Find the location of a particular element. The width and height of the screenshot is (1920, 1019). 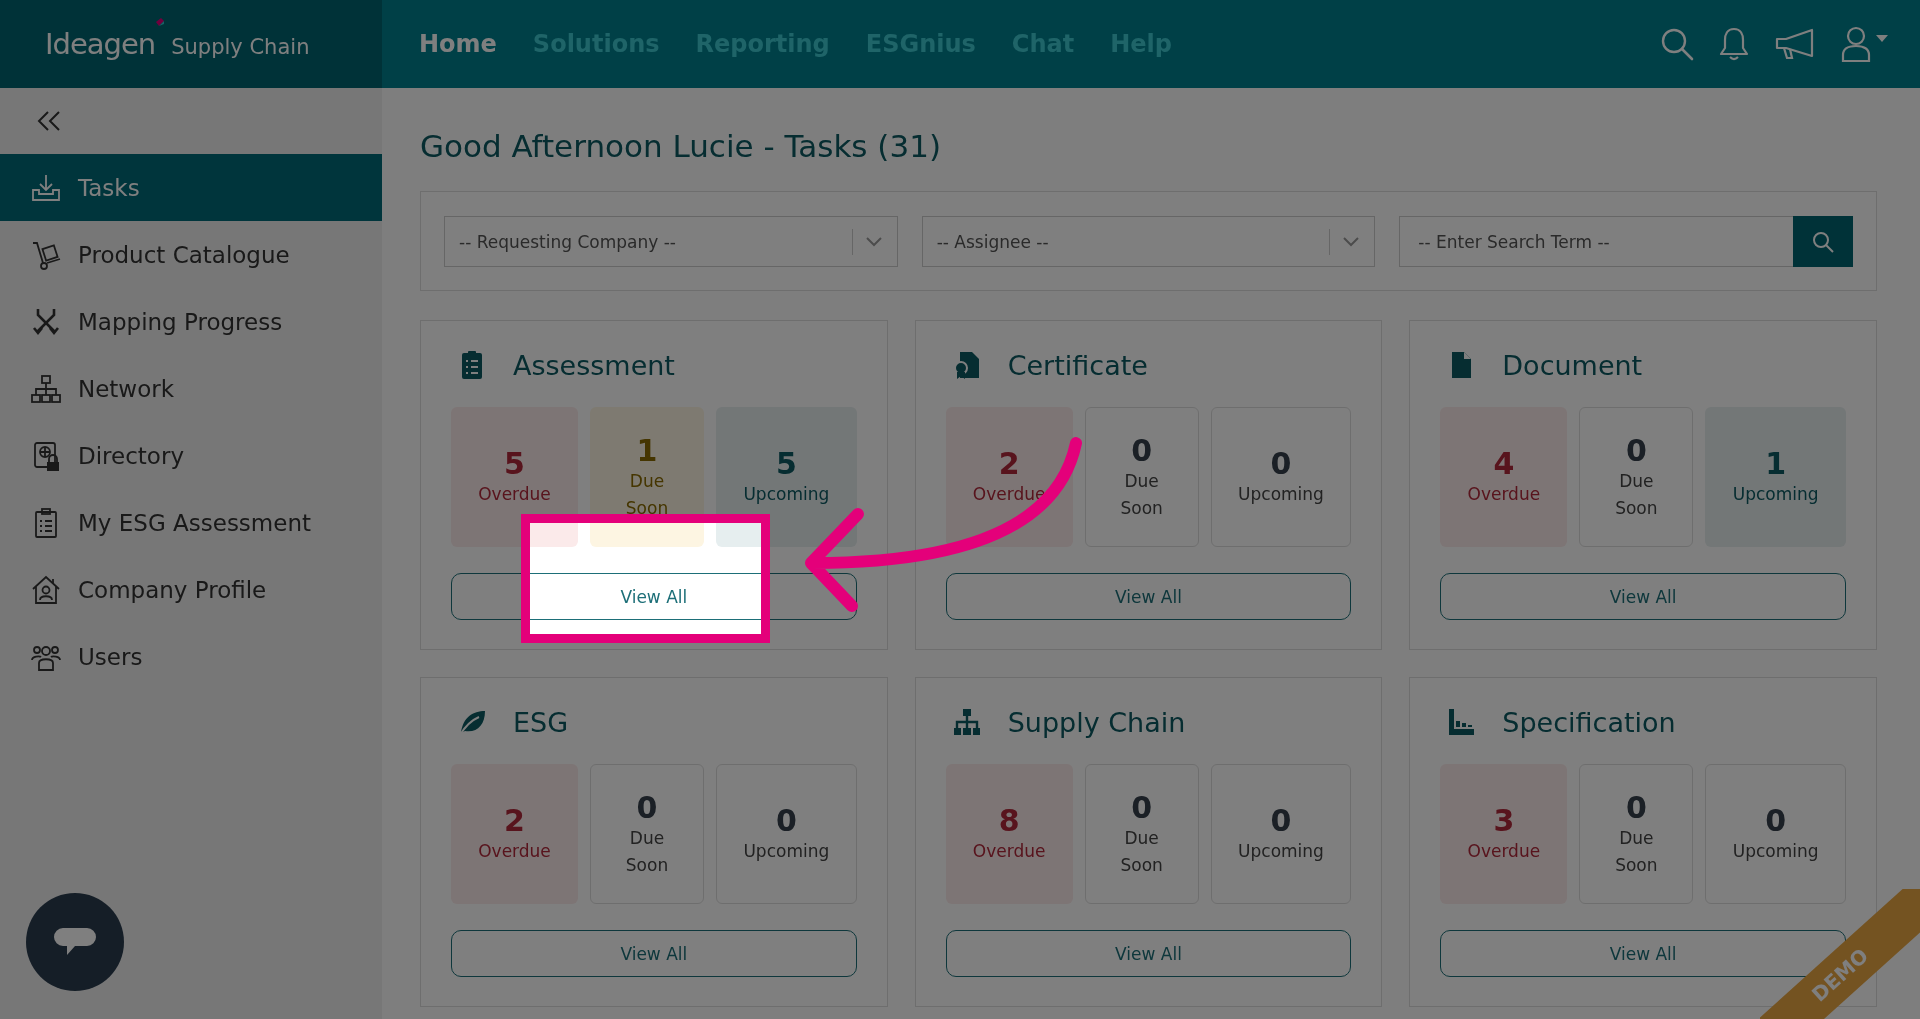

assignee-select: -- Assignee -- is located at coordinates (1148, 241).